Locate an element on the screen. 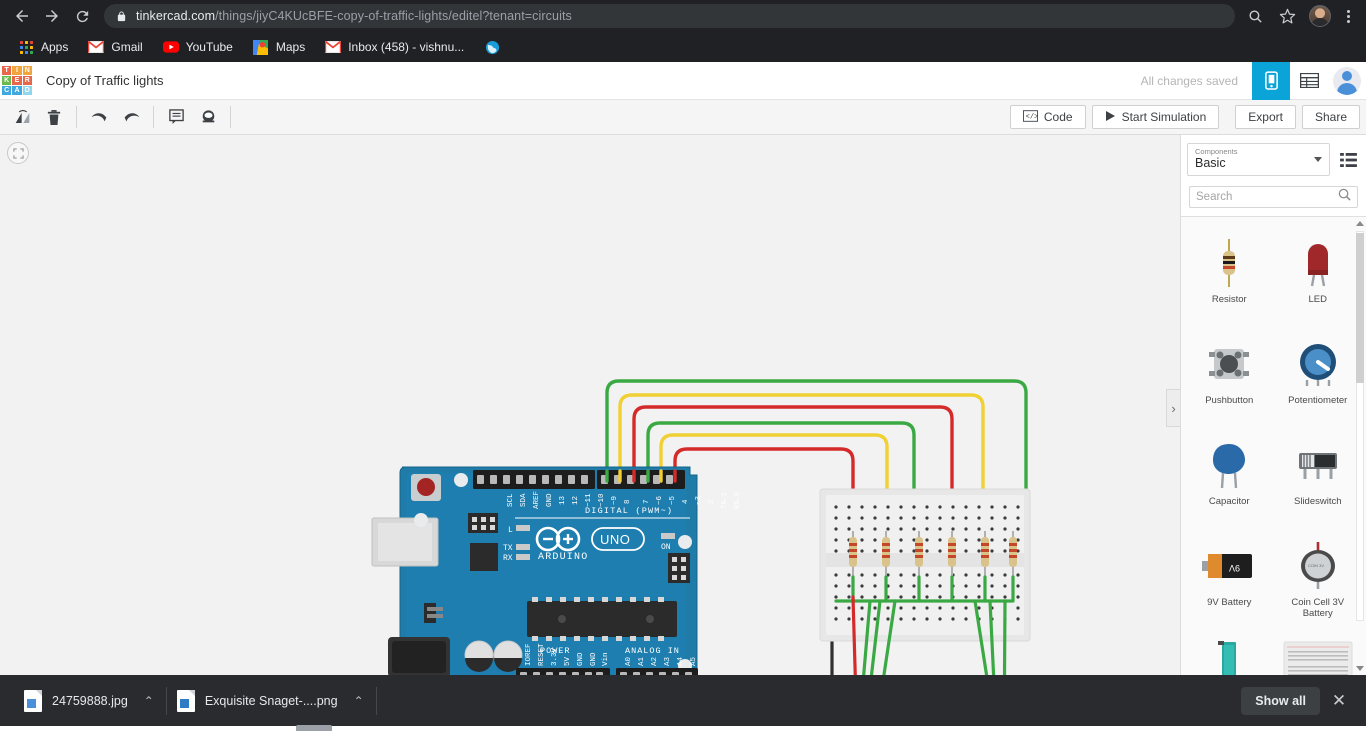  analog-header-label: ANALOG IN is located at coordinates (652, 651).